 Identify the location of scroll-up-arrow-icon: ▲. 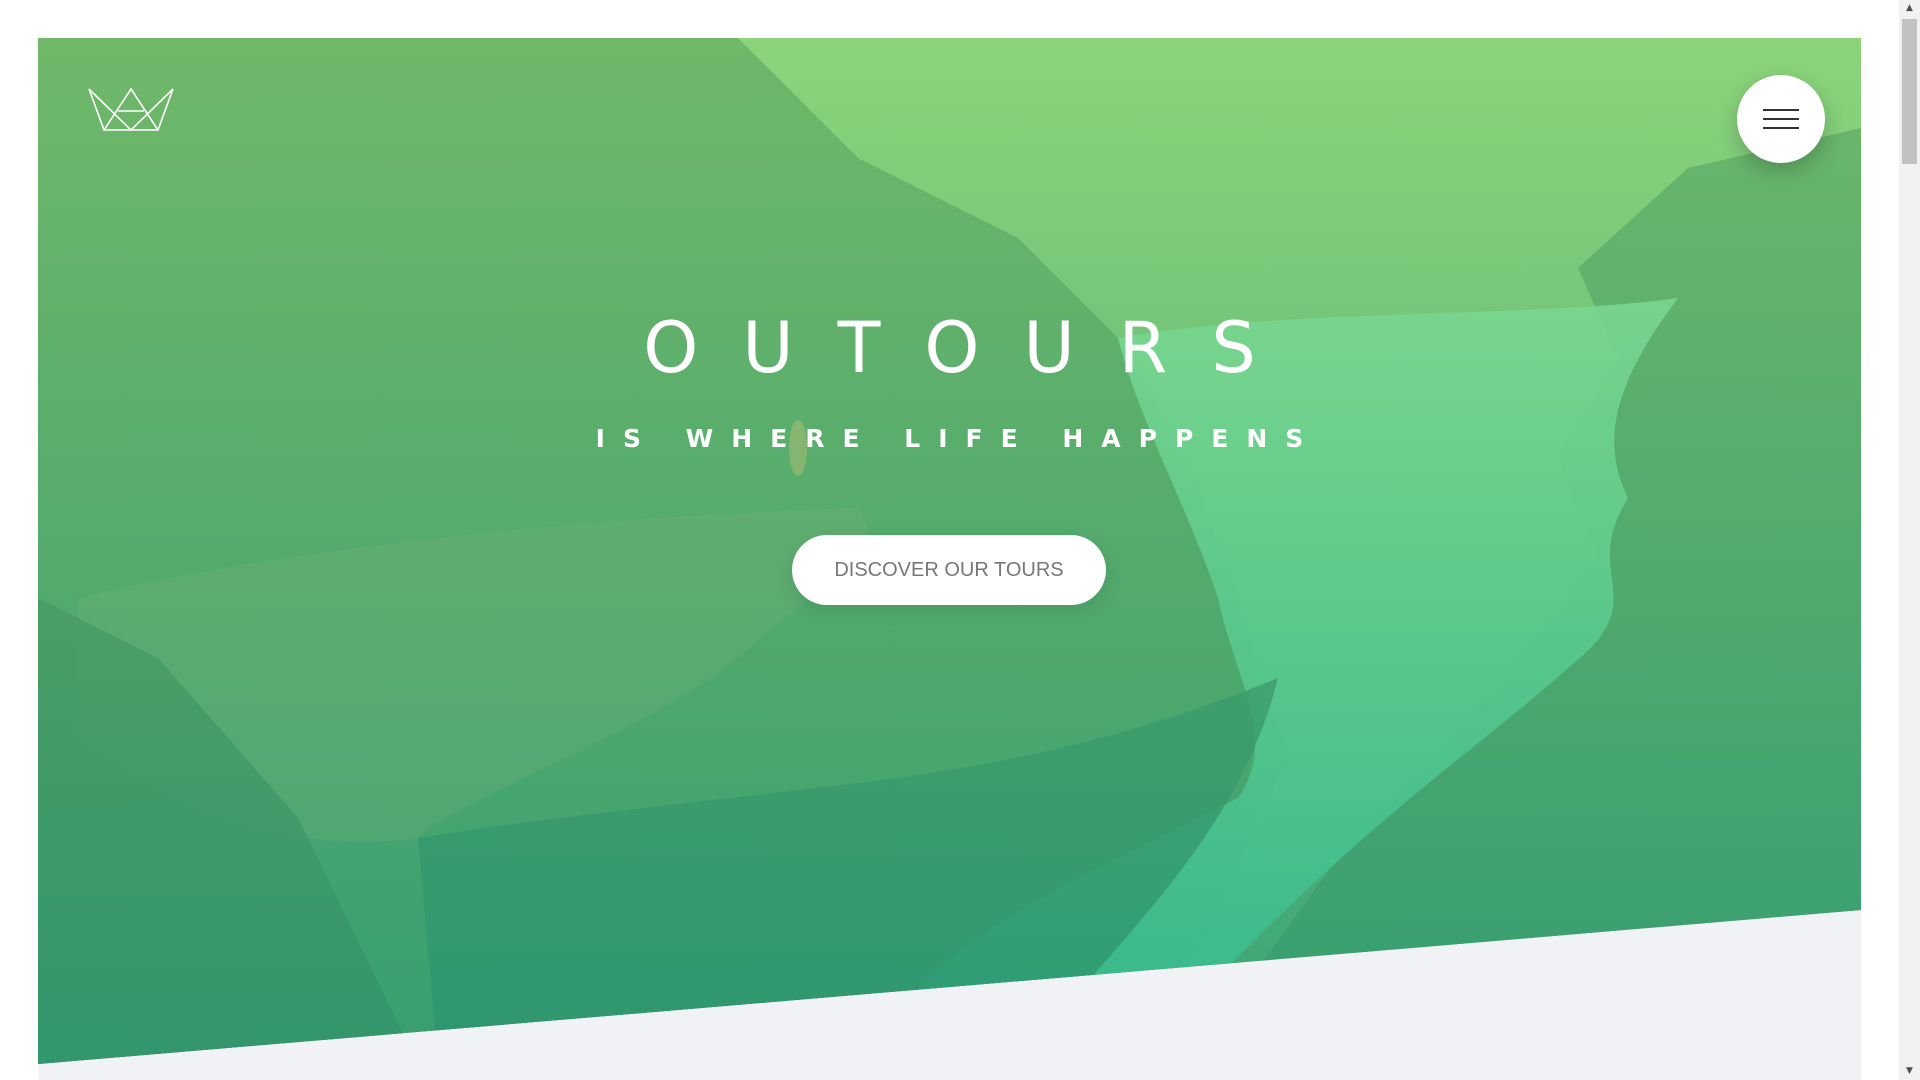
(1909, 8).